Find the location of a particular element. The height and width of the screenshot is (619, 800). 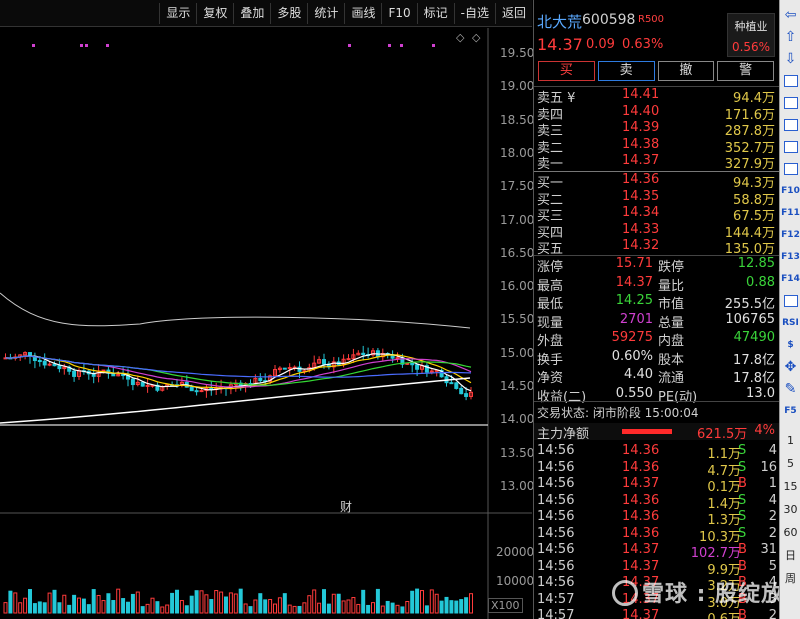

toolbar-button: 统计 is located at coordinates (325, 13).